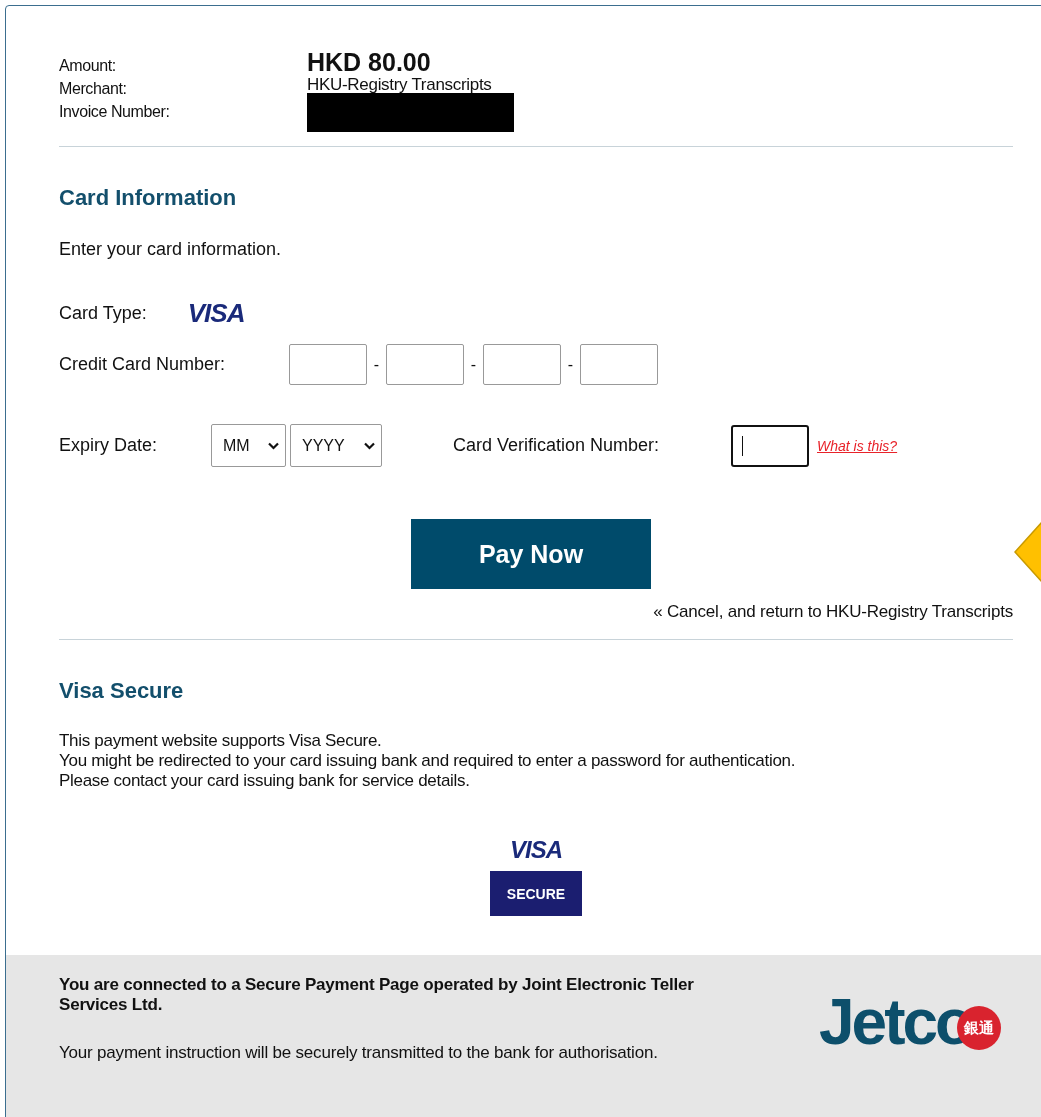 Image resolution: width=1041 pixels, height=1117 pixels. What do you see at coordinates (536, 850) in the screenshot?
I see `visa-logo: VISA` at bounding box center [536, 850].